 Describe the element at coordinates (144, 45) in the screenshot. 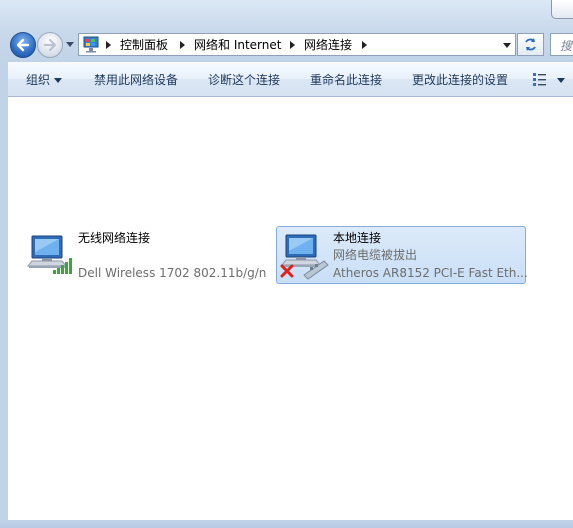

I see `breadcrumb-control-panel: 控制面板` at that location.